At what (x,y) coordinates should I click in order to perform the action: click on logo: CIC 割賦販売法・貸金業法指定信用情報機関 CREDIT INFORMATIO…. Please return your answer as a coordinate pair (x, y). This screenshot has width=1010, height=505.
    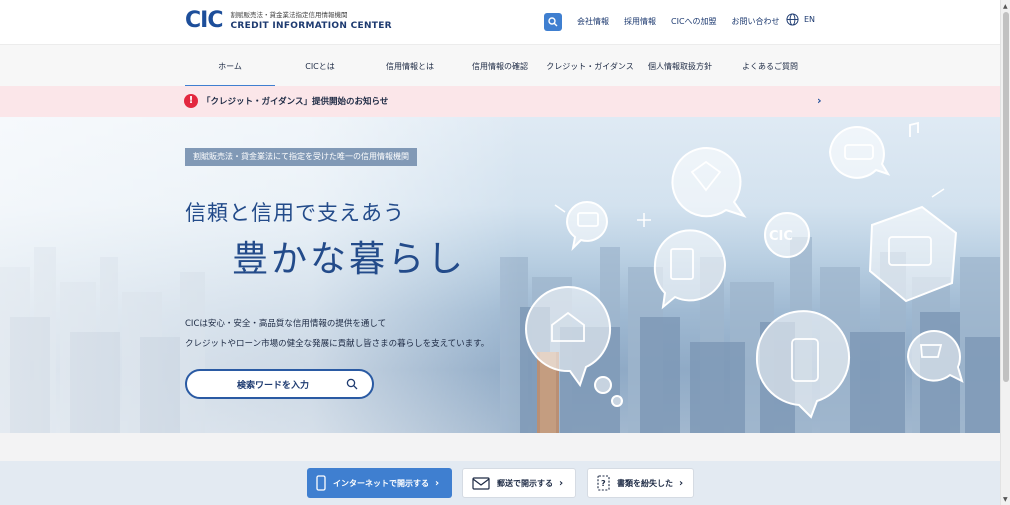
    Looking at the image, I should click on (288, 21).